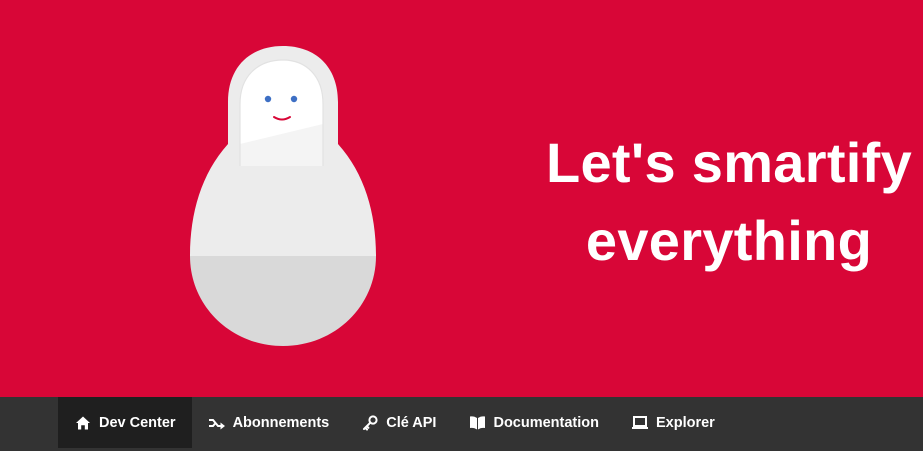 Image resolution: width=923 pixels, height=451 pixels. I want to click on nav-item-label: Abonnements, so click(281, 422).